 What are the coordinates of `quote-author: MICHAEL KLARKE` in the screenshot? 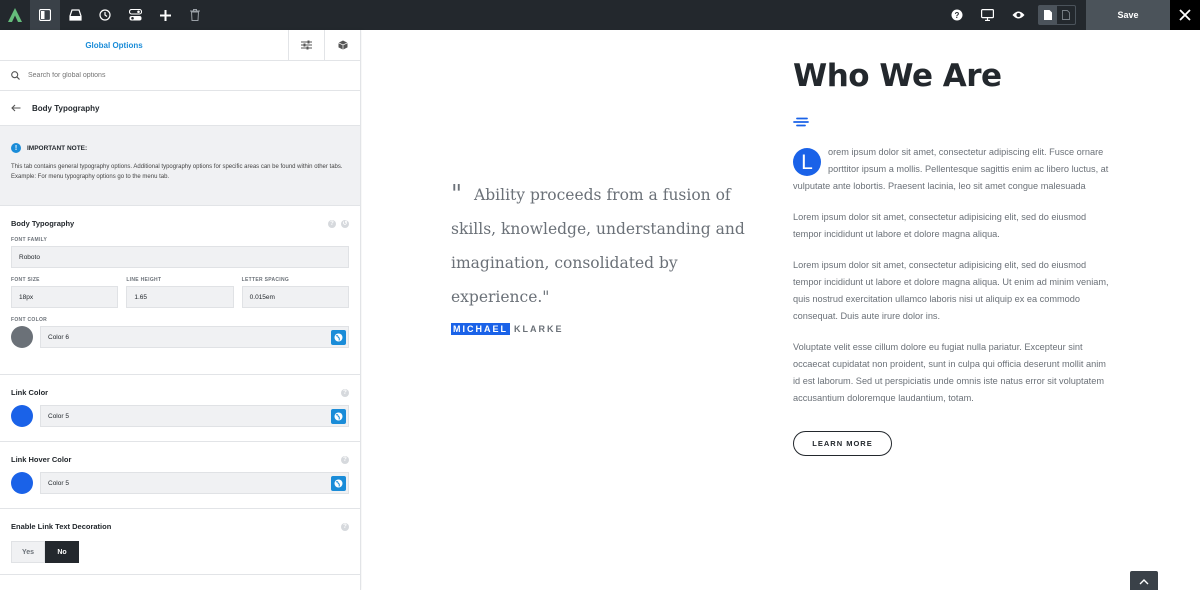 It's located at (601, 329).